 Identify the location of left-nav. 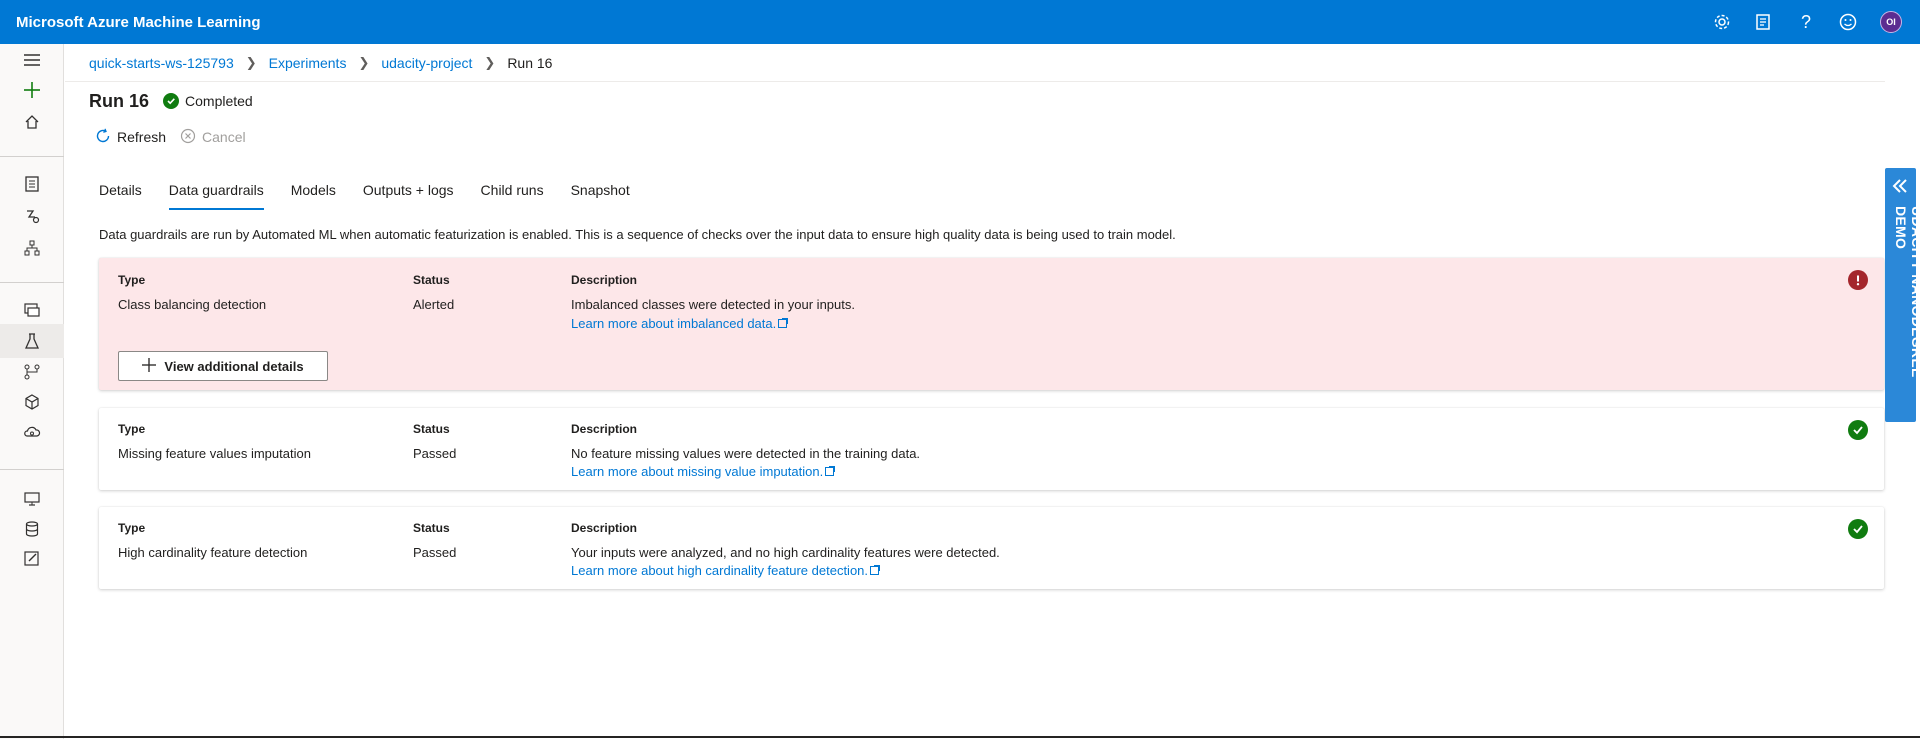
(32, 391).